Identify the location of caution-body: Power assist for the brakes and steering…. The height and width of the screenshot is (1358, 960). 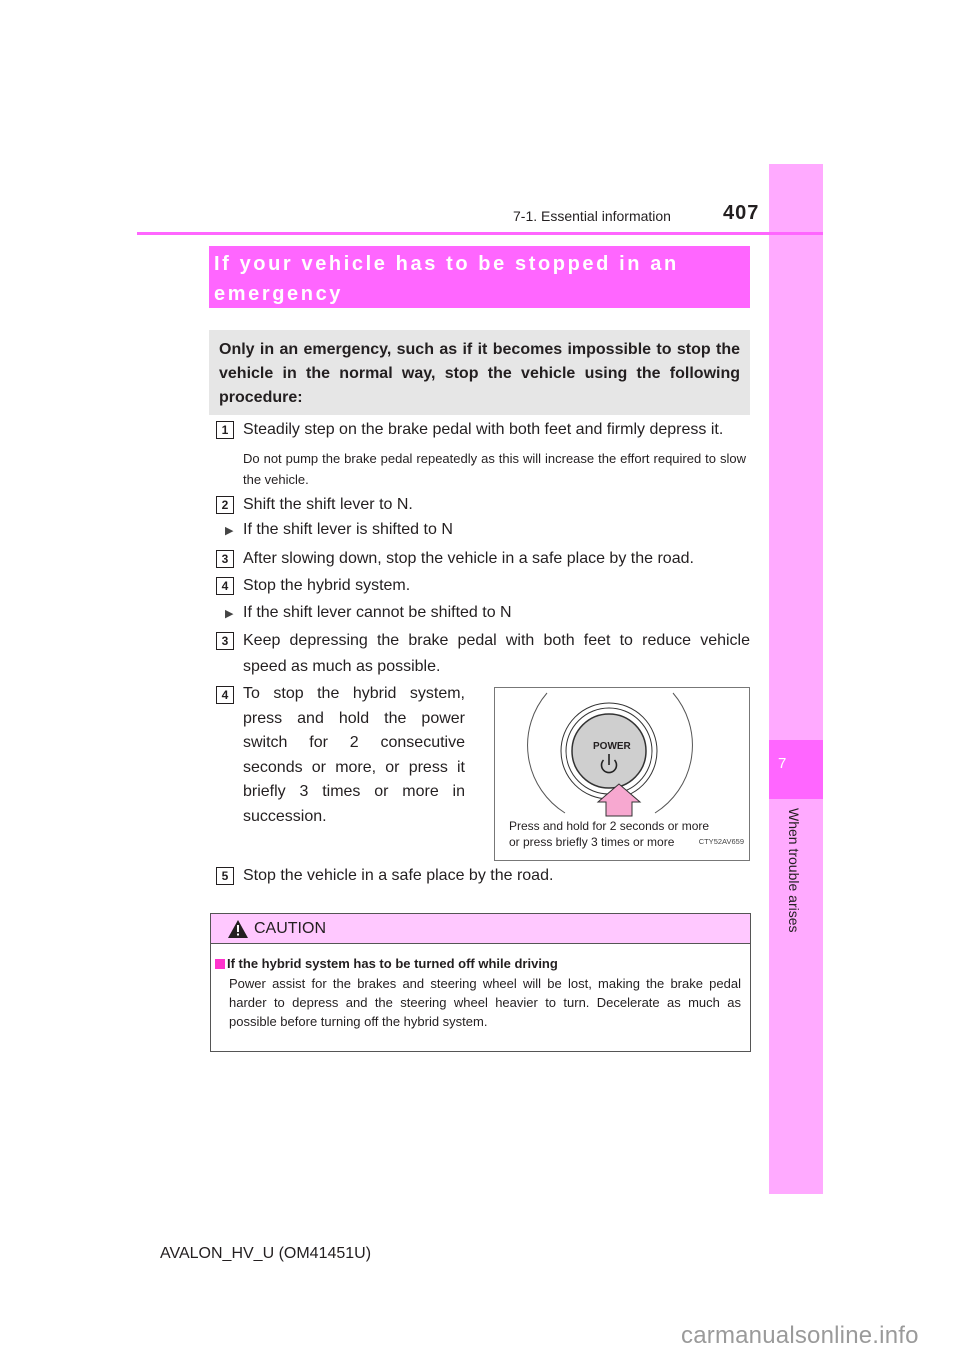
(485, 1002).